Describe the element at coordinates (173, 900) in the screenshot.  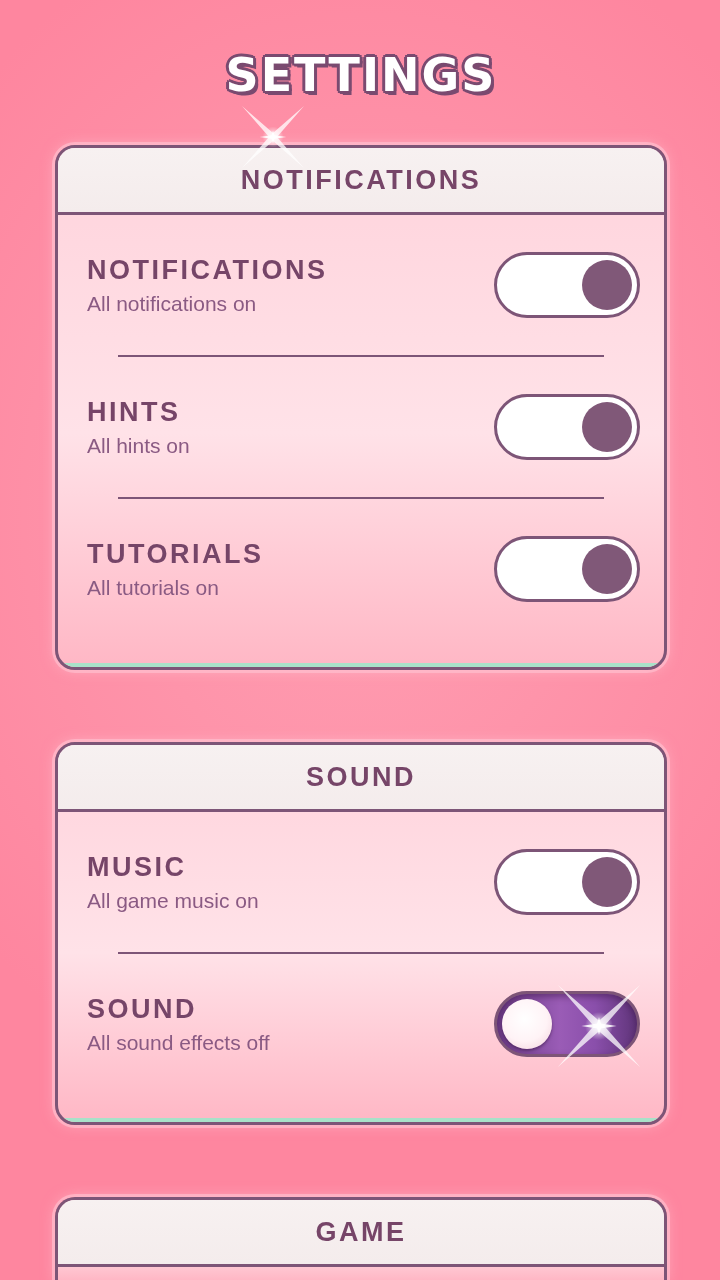
I see `setting-description: All game music on` at that location.